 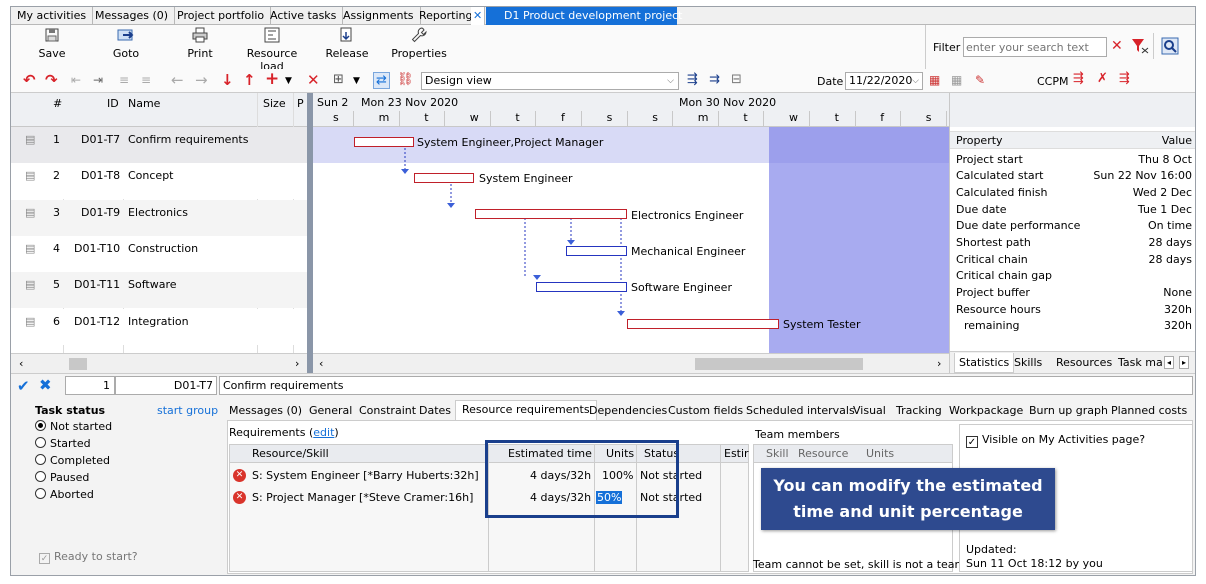 What do you see at coordinates (52, 43) in the screenshot?
I see `save-button: Save` at bounding box center [52, 43].